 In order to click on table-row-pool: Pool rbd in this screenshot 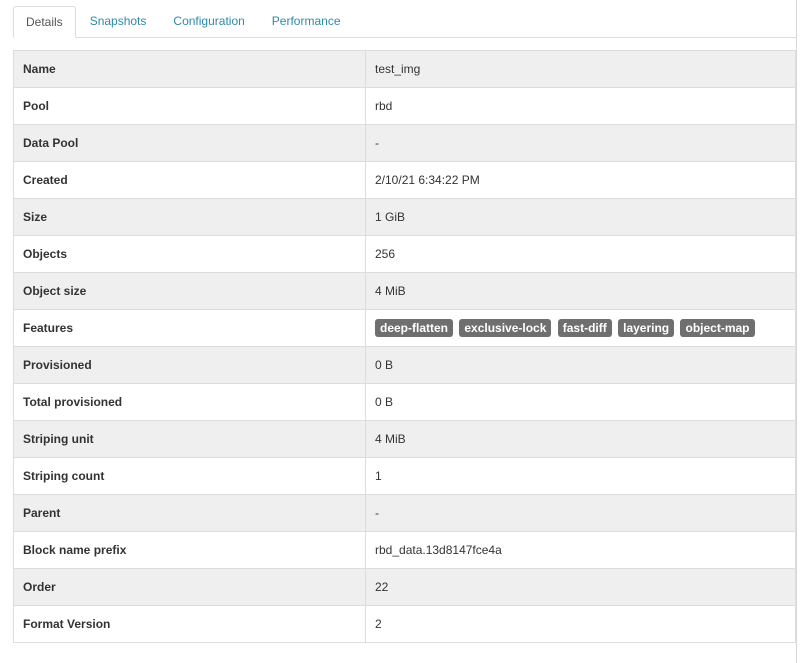, I will do `click(404, 106)`.